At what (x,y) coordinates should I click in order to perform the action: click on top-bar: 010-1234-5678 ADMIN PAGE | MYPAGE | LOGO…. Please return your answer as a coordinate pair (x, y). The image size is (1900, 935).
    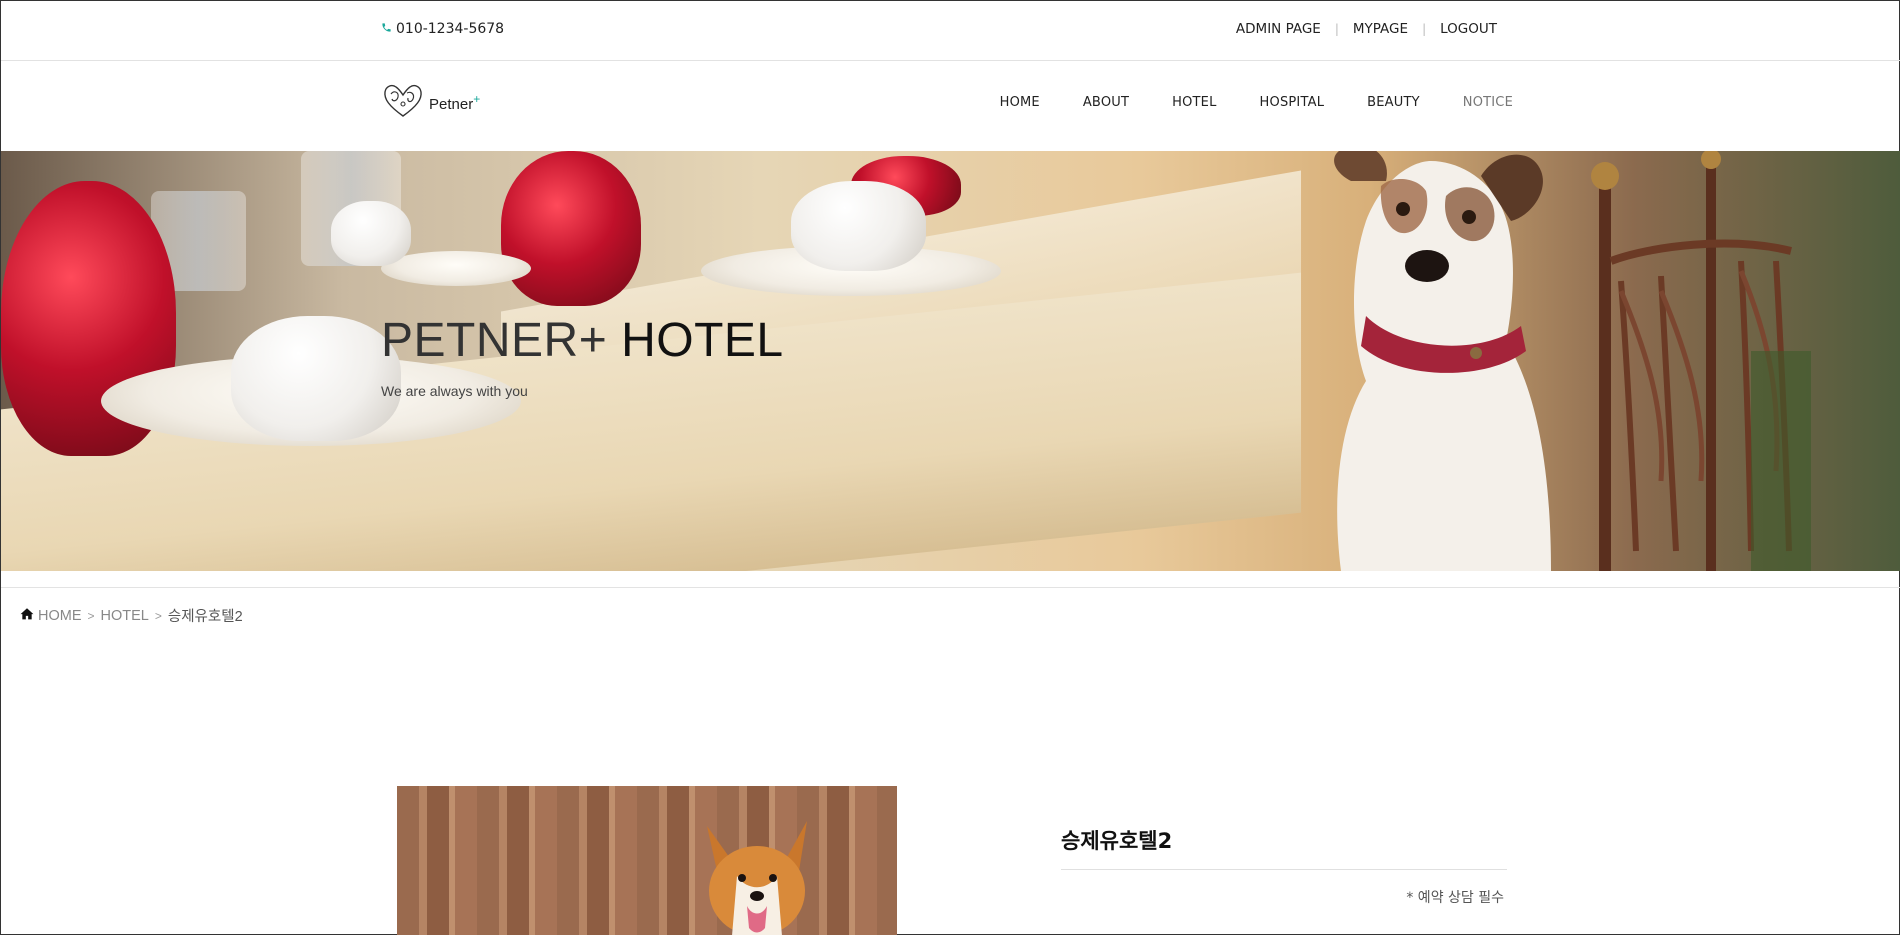
    Looking at the image, I should click on (950, 31).